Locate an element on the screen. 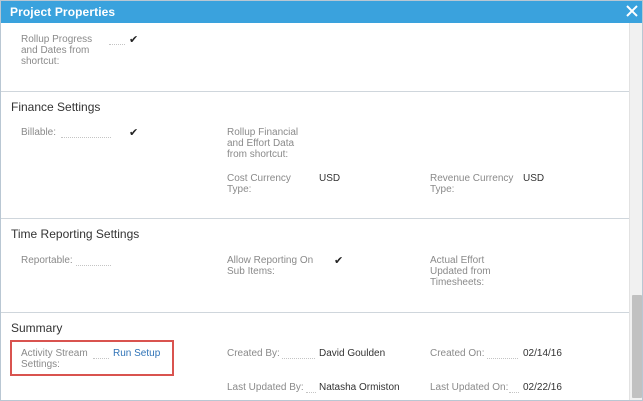 The height and width of the screenshot is (401, 643). billable-label: Billable: is located at coordinates (39, 132).